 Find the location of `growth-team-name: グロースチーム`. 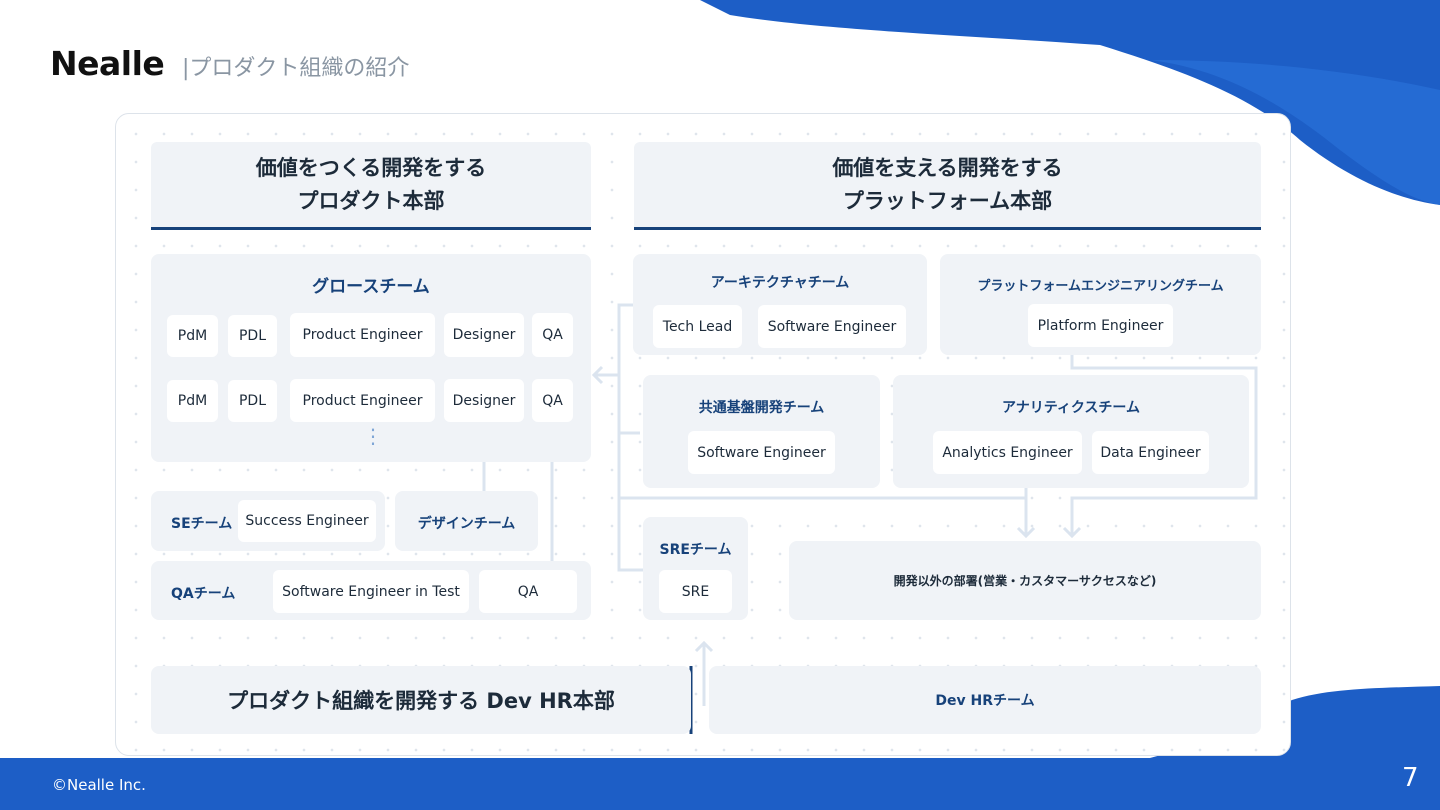

growth-team-name: グロースチーム is located at coordinates (371, 287).